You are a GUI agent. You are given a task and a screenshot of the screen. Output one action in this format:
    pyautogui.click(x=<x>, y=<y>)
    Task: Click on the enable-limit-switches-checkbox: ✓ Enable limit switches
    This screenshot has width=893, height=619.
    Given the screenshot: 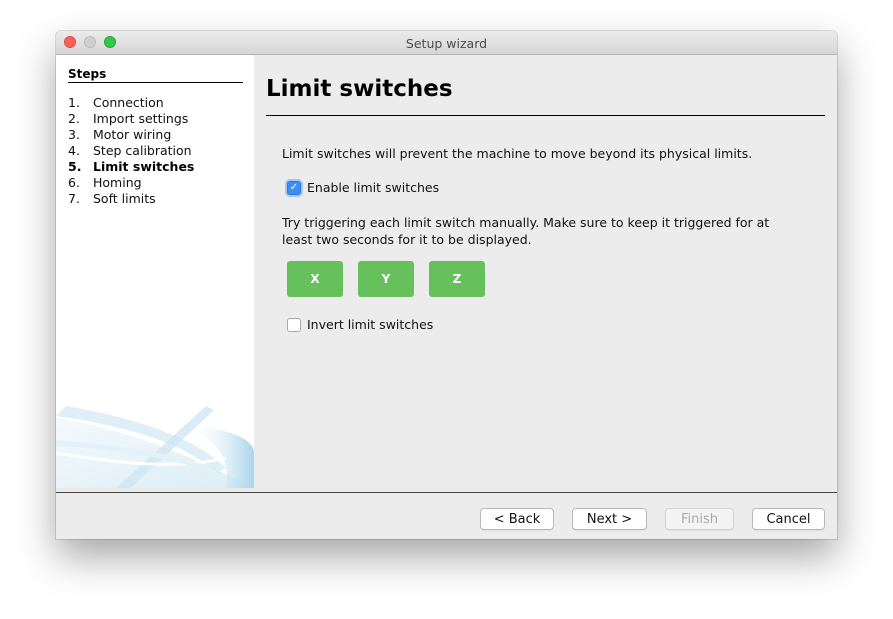 What is the action you would take?
    pyautogui.click(x=363, y=187)
    